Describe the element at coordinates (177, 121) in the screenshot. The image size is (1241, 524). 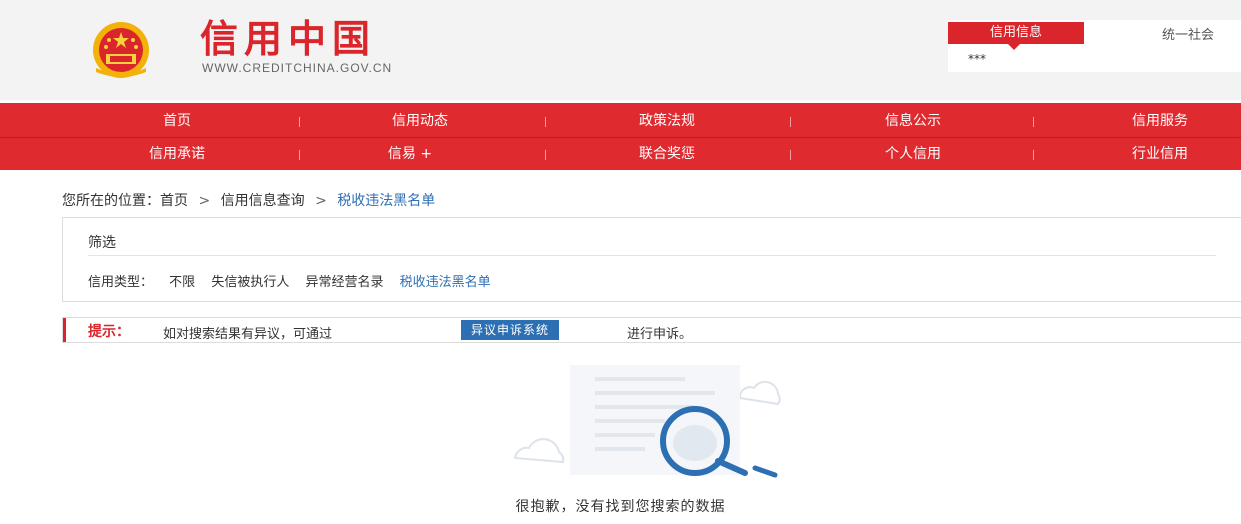
I see `nav-item-home: 首页` at that location.